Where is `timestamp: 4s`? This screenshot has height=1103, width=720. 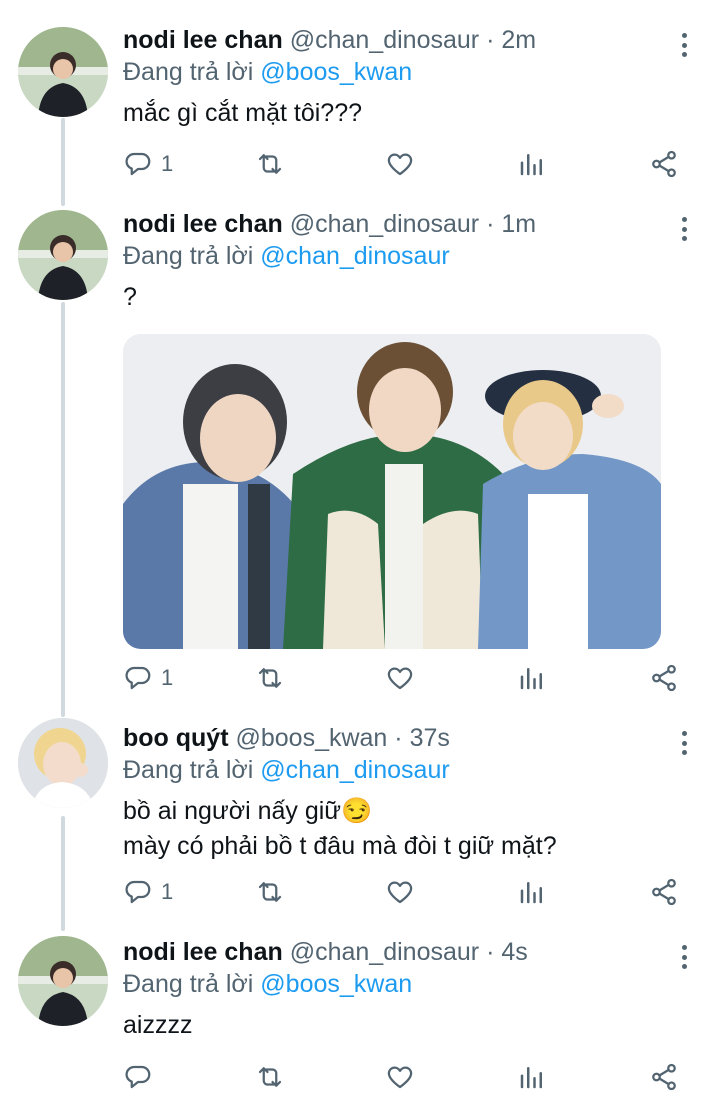
timestamp: 4s is located at coordinates (514, 952).